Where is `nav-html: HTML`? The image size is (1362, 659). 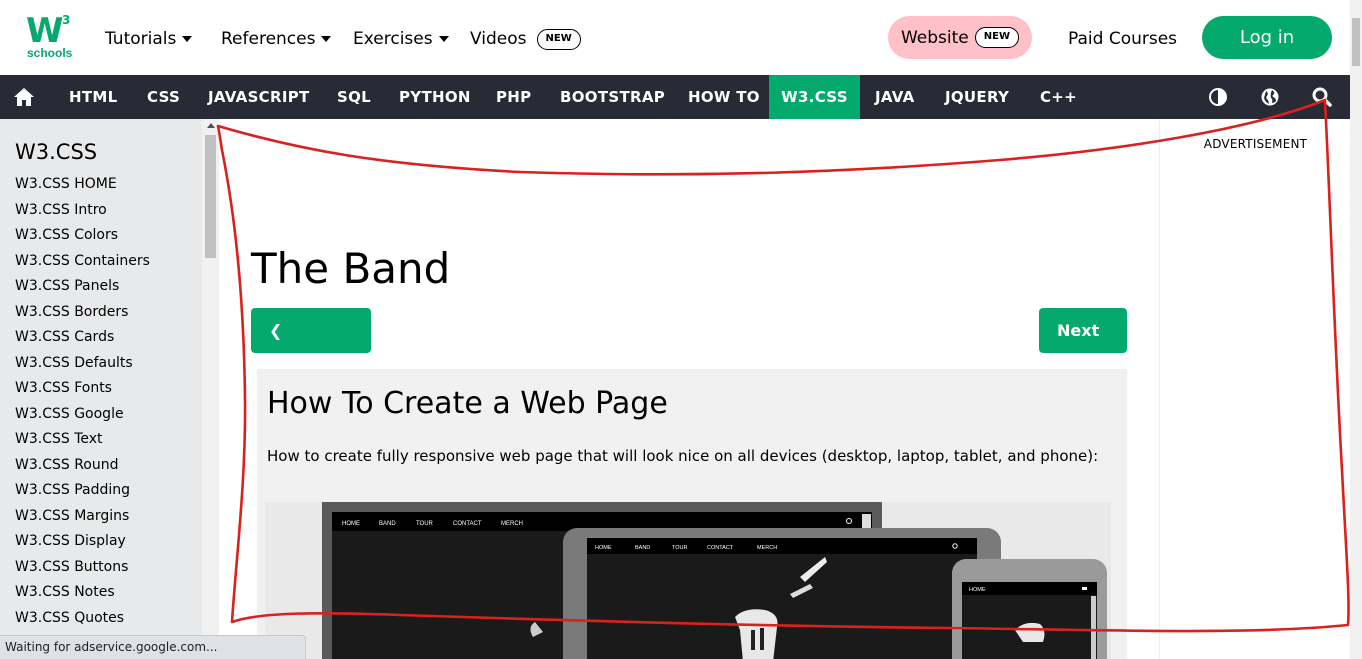 nav-html: HTML is located at coordinates (93, 97).